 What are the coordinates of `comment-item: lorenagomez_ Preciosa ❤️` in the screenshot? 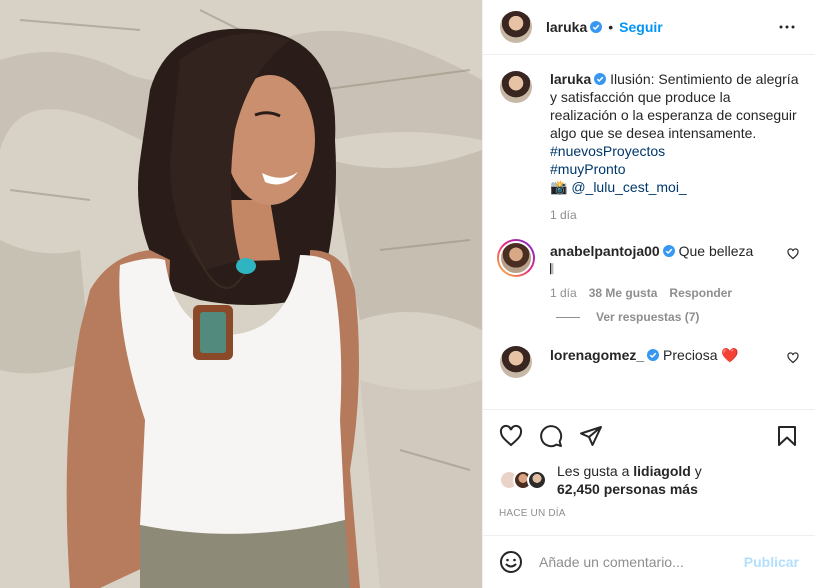 It's located at (649, 362).